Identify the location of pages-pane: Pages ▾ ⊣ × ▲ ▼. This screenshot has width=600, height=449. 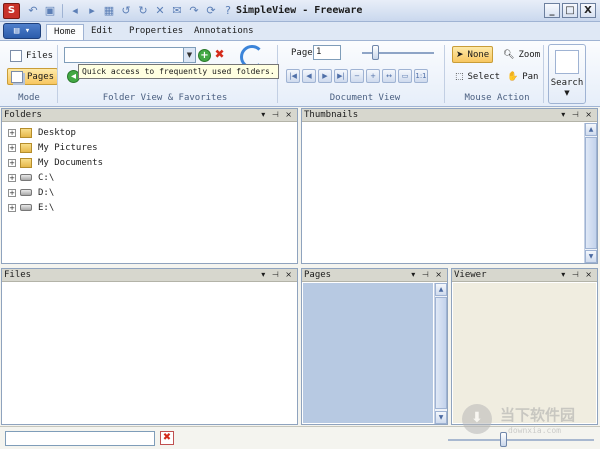
(374, 346).